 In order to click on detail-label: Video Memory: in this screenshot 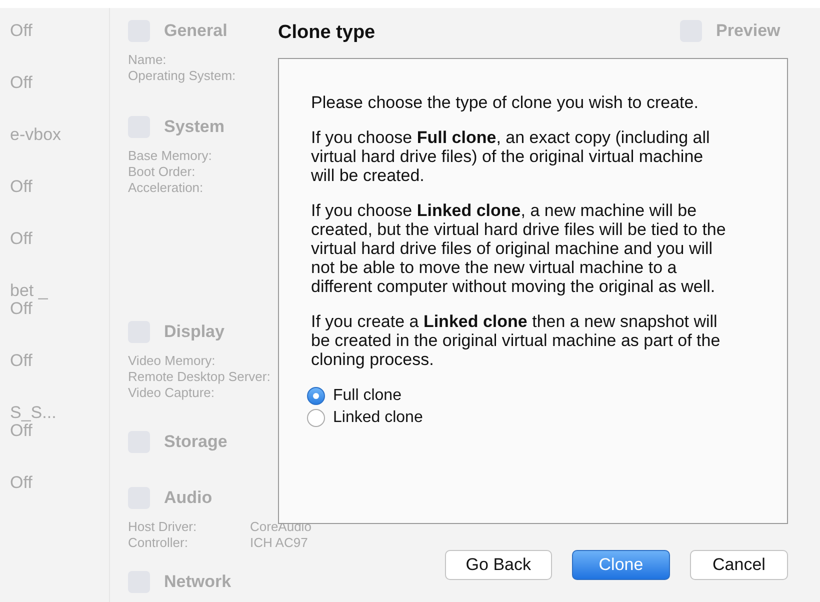, I will do `click(172, 361)`.